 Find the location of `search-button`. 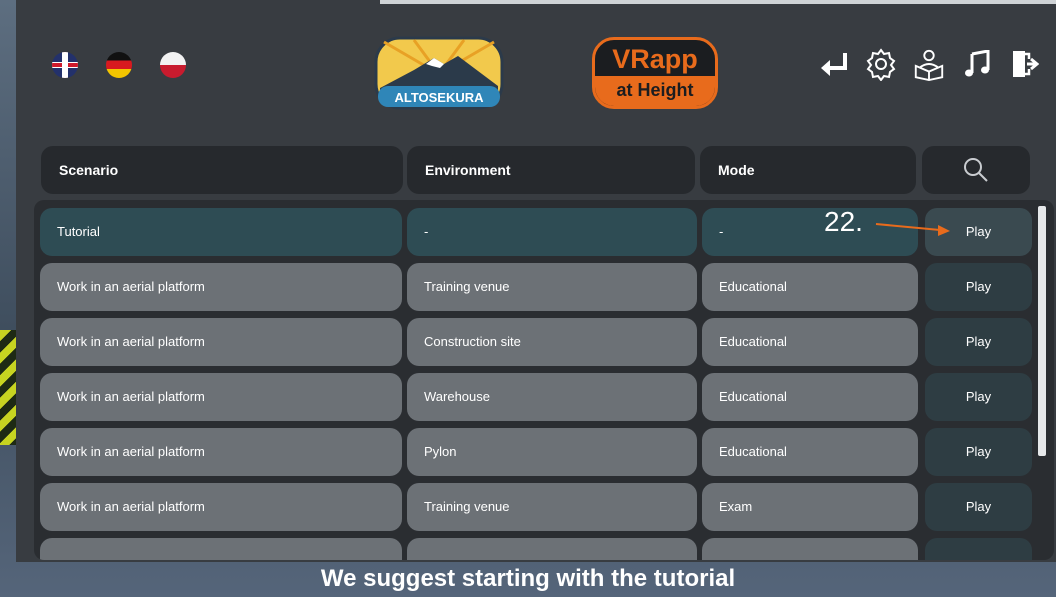

search-button is located at coordinates (976, 170).